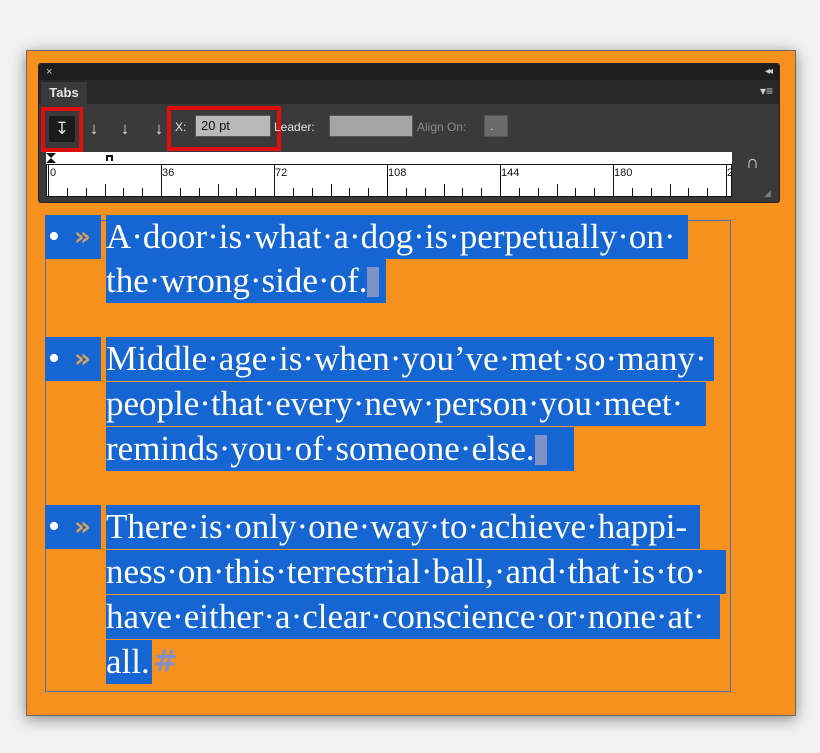 Image resolution: width=820 pixels, height=753 pixels. I want to click on magnet-icon: ∩, so click(752, 162).